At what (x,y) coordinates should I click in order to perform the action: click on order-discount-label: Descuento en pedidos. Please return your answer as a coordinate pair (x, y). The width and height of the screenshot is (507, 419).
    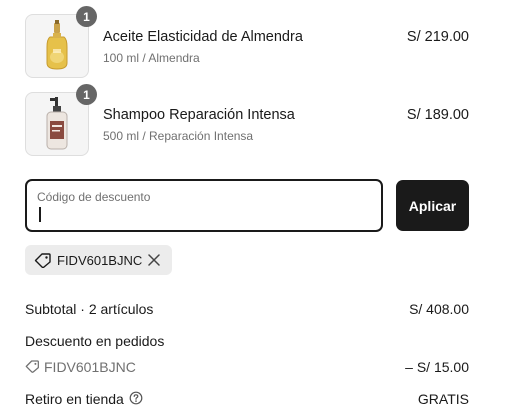
    Looking at the image, I should click on (95, 341).